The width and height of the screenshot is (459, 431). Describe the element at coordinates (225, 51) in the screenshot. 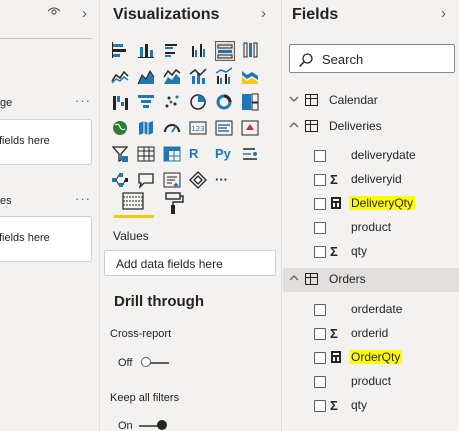

I see `100-bar-icon` at that location.